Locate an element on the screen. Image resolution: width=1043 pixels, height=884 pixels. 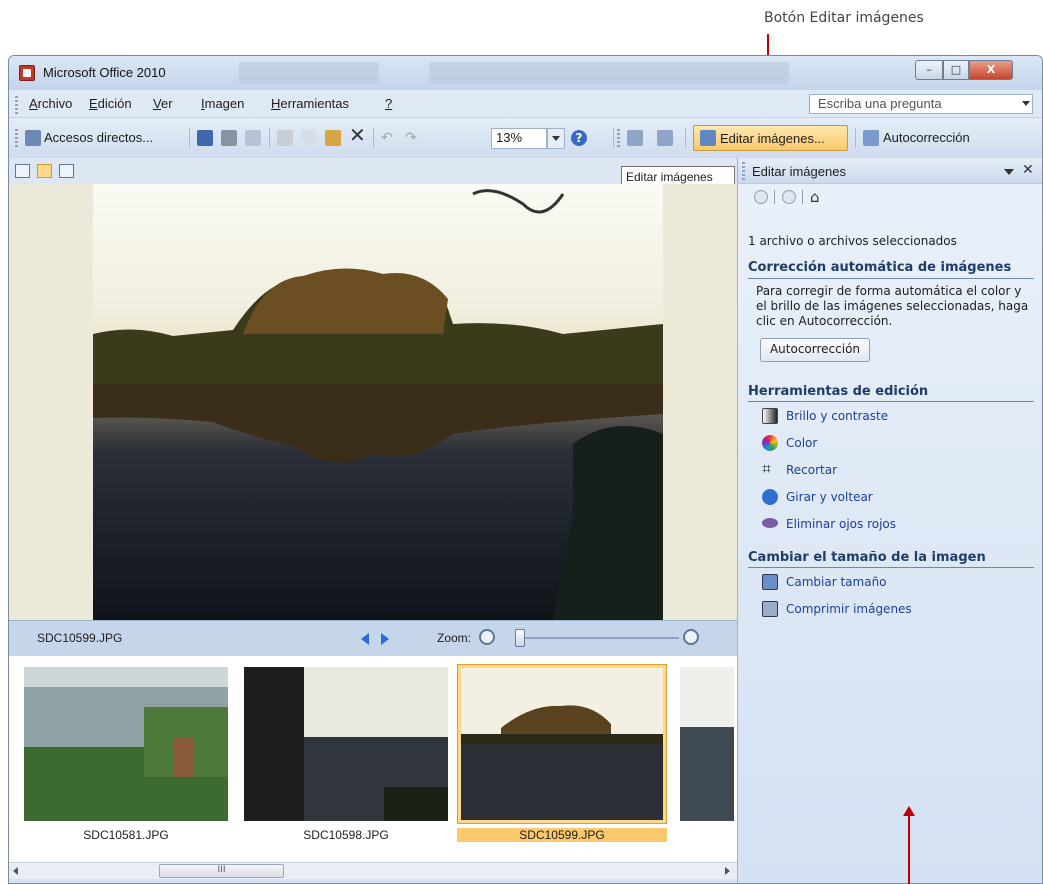
zoom-slider-thumb is located at coordinates (520, 638).